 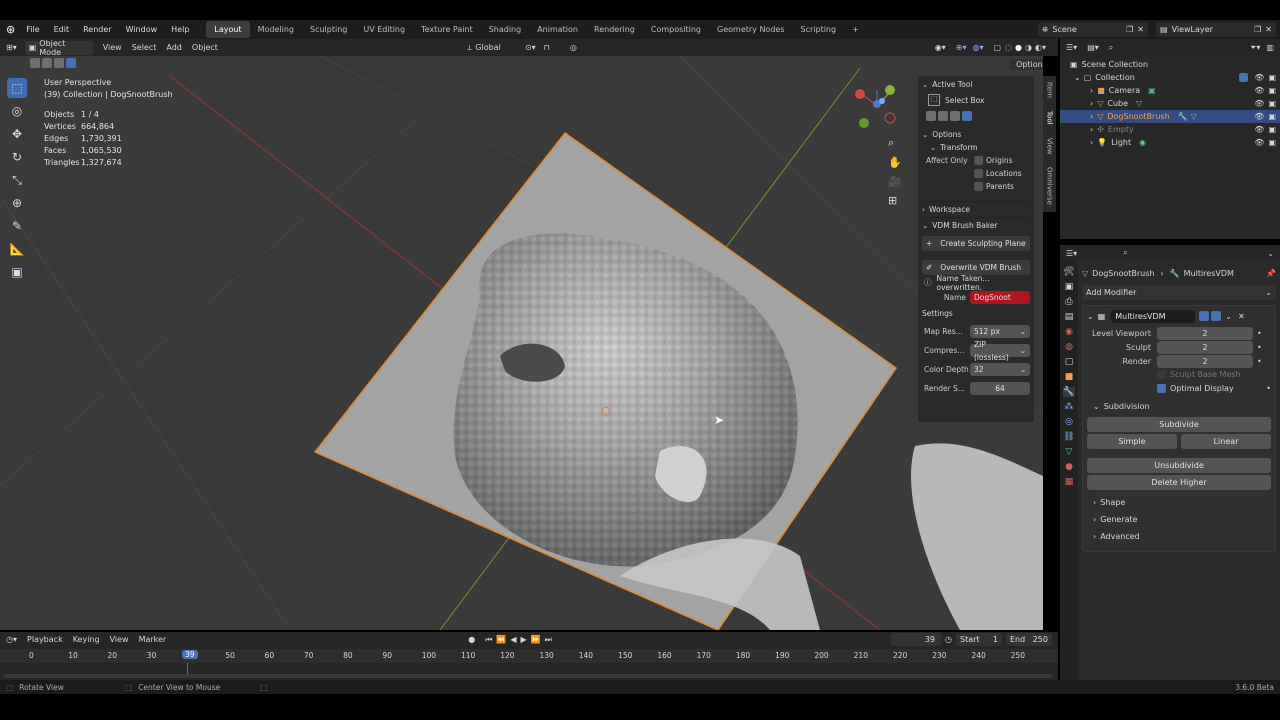 What do you see at coordinates (1069, 452) in the screenshot?
I see `data-tab-icon: ▽` at bounding box center [1069, 452].